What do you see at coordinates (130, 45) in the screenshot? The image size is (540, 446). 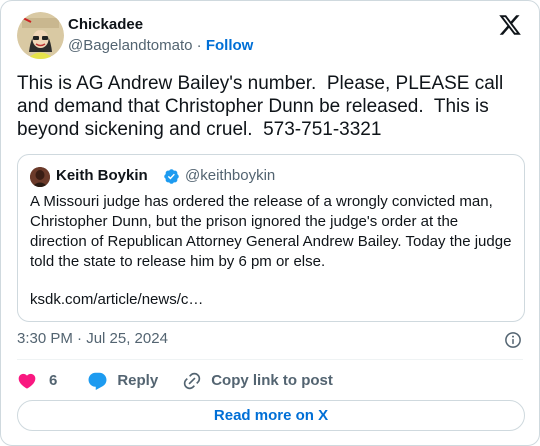 I see `author-handle: @Bagelandtomato` at bounding box center [130, 45].